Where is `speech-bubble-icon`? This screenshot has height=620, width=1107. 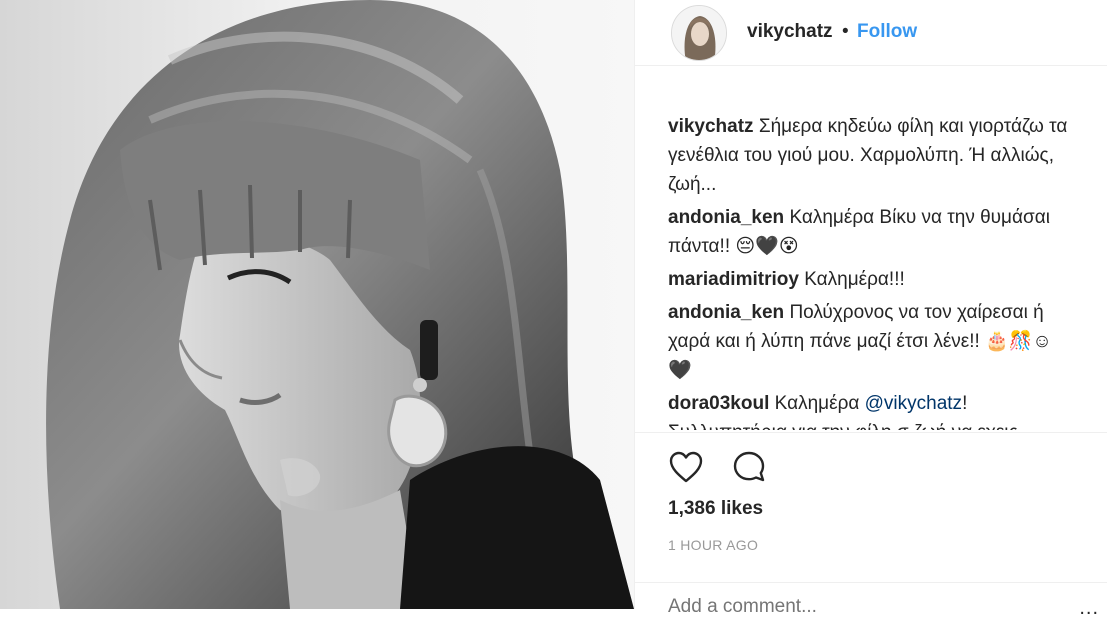
speech-bubble-icon is located at coordinates (750, 468).